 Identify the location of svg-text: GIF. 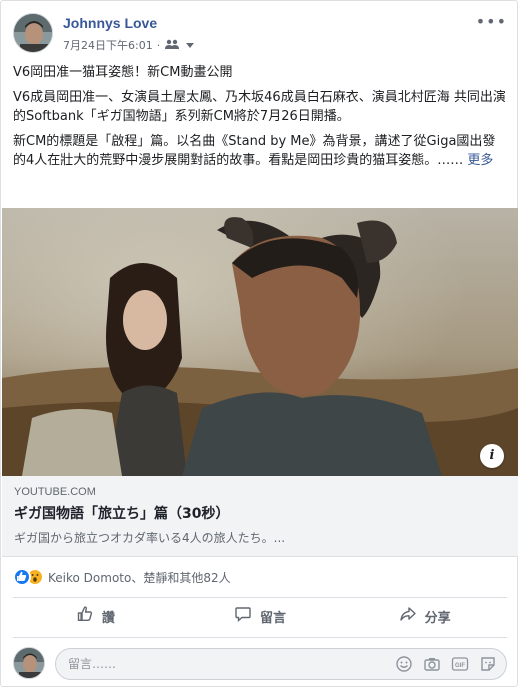
(460, 666).